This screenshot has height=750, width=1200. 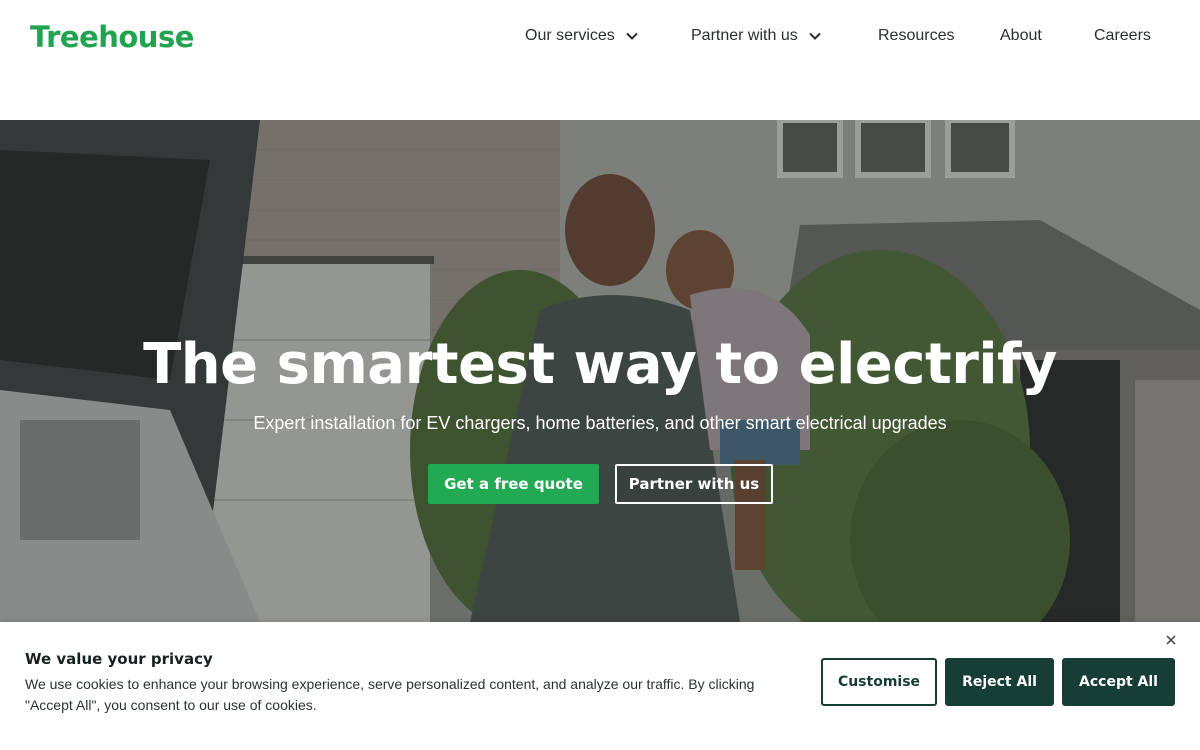 What do you see at coordinates (1171, 640) in the screenshot?
I see `close-icon` at bounding box center [1171, 640].